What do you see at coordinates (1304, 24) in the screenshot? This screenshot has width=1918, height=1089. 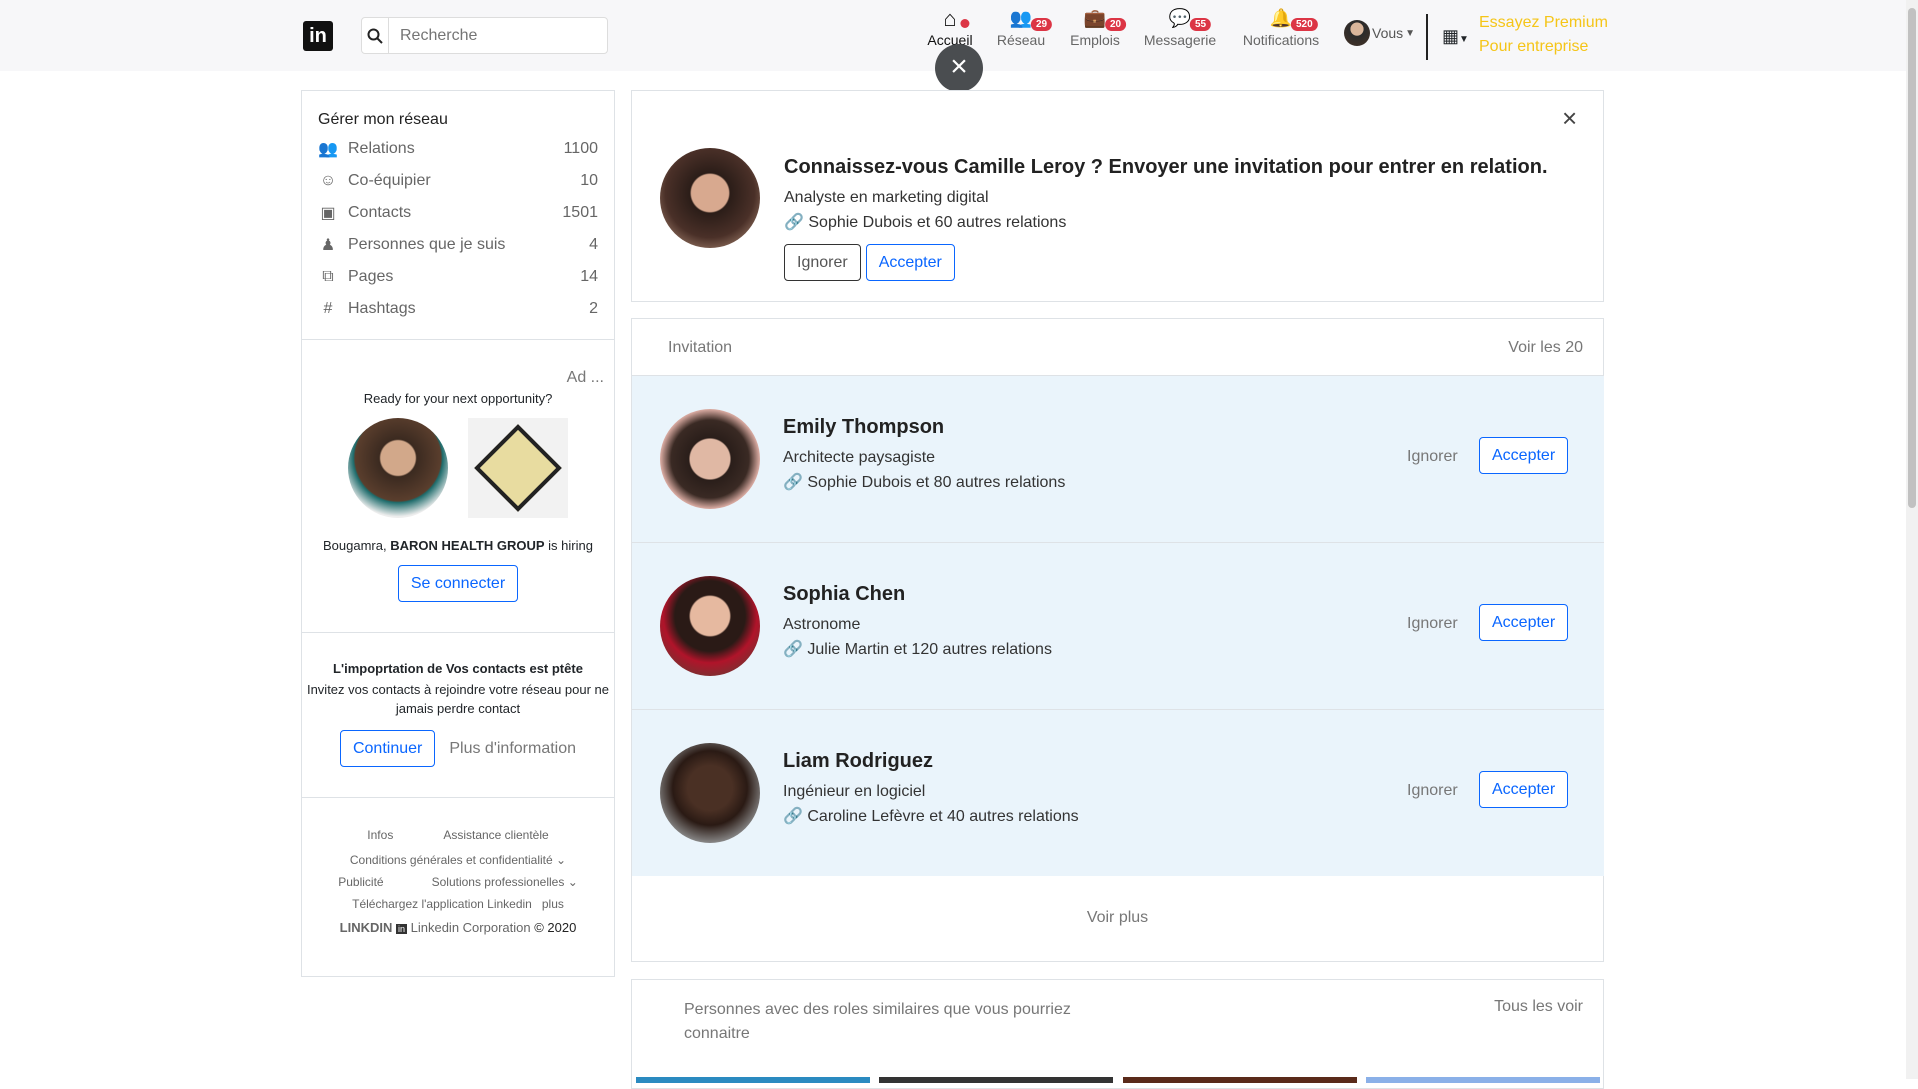 I see `badge: 520` at bounding box center [1304, 24].